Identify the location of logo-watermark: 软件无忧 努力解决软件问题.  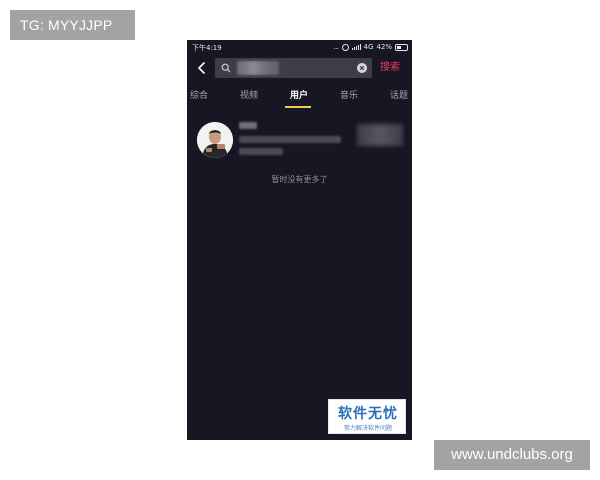
(367, 416).